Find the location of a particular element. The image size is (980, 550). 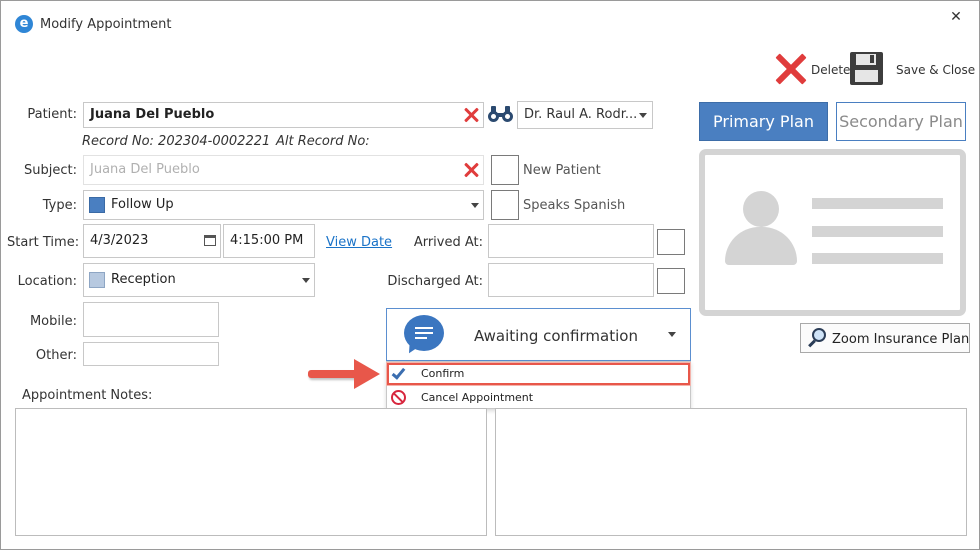

appointment-notes-right is located at coordinates (731, 472).